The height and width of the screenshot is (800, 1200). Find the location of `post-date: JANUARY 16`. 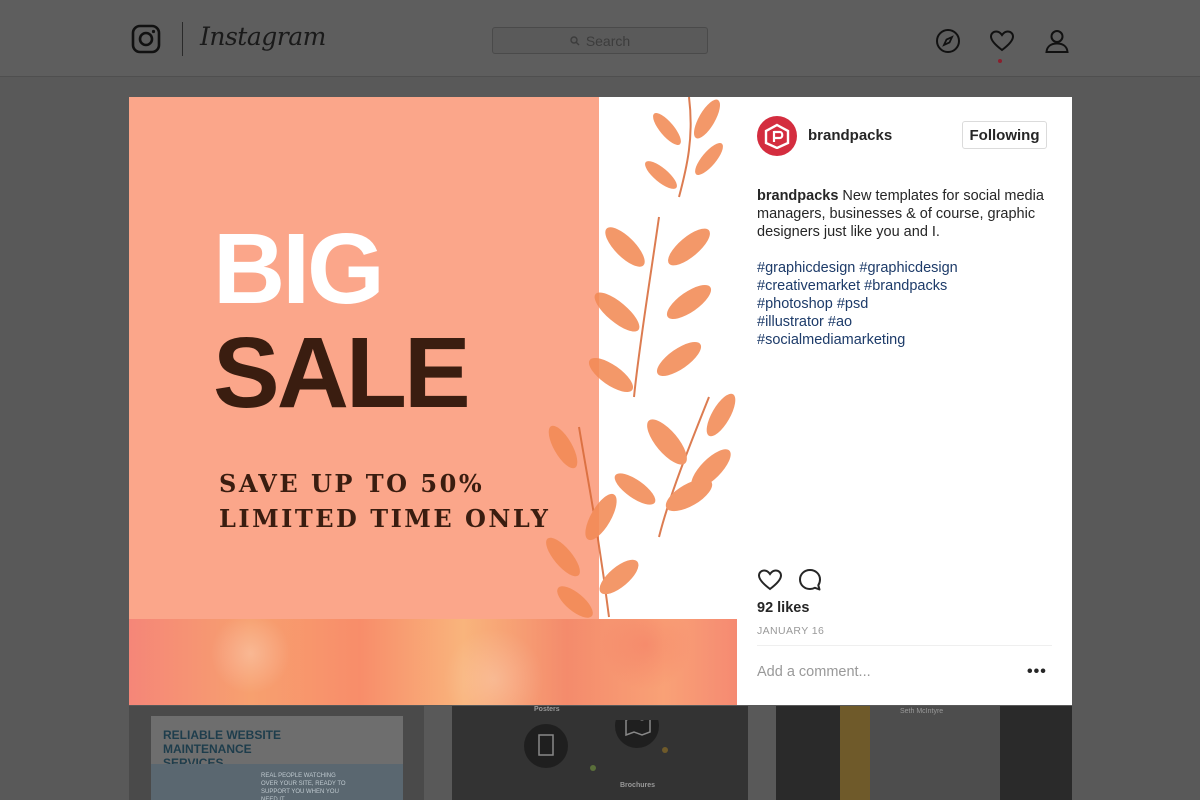

post-date: JANUARY 16 is located at coordinates (791, 631).